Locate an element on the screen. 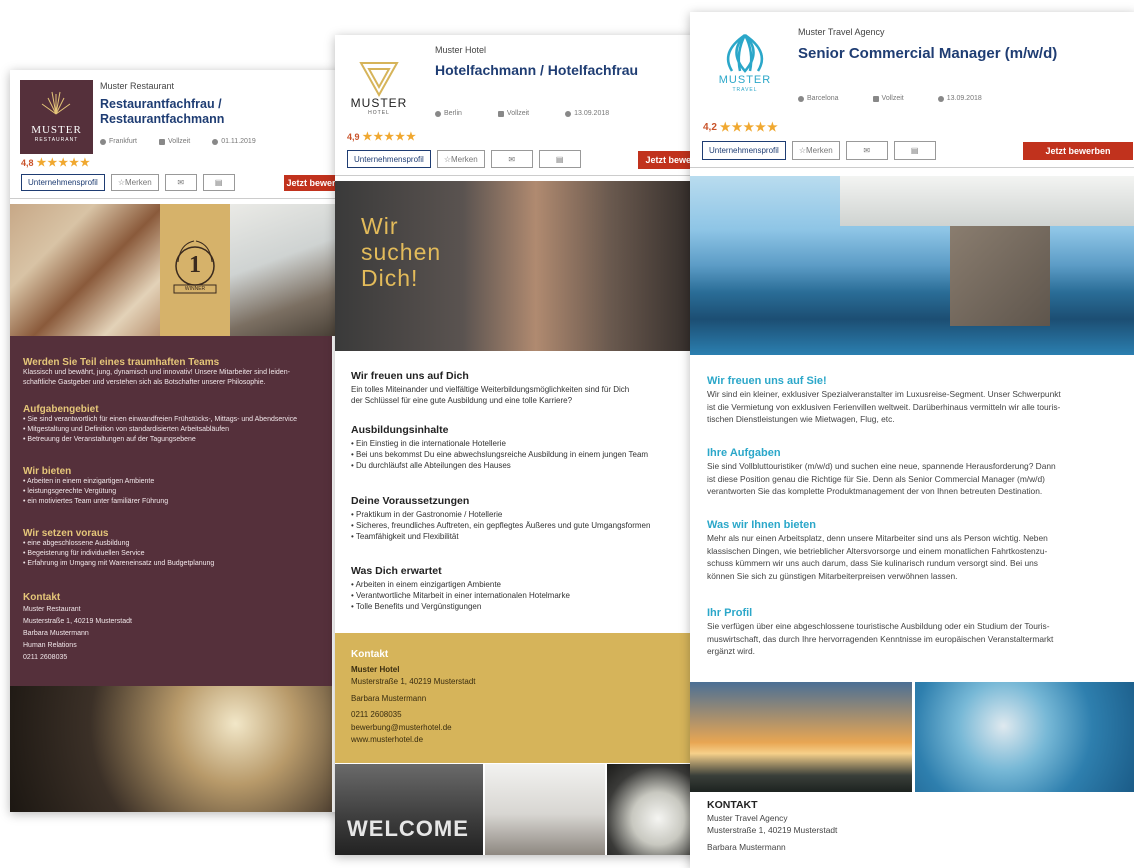  text-line: 0211 2608035 is located at coordinates (45, 657).